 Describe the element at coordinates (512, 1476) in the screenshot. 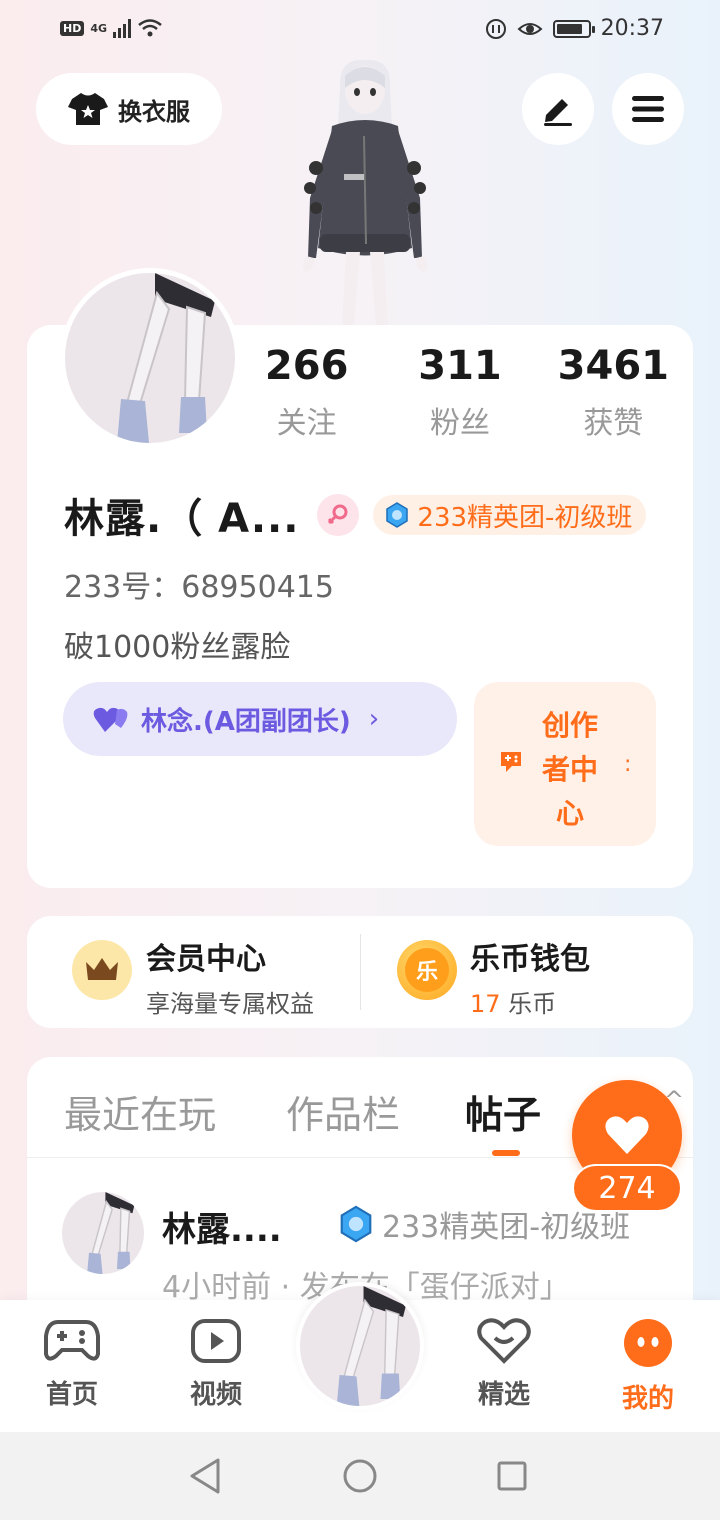

I see `recents-square-icon` at that location.